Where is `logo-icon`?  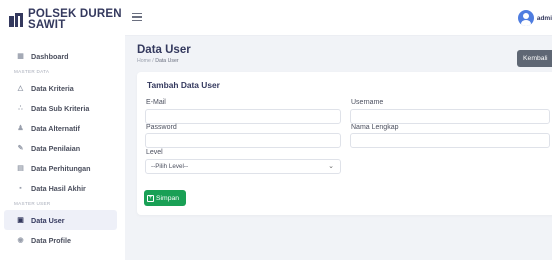
logo-icon is located at coordinates (16, 20).